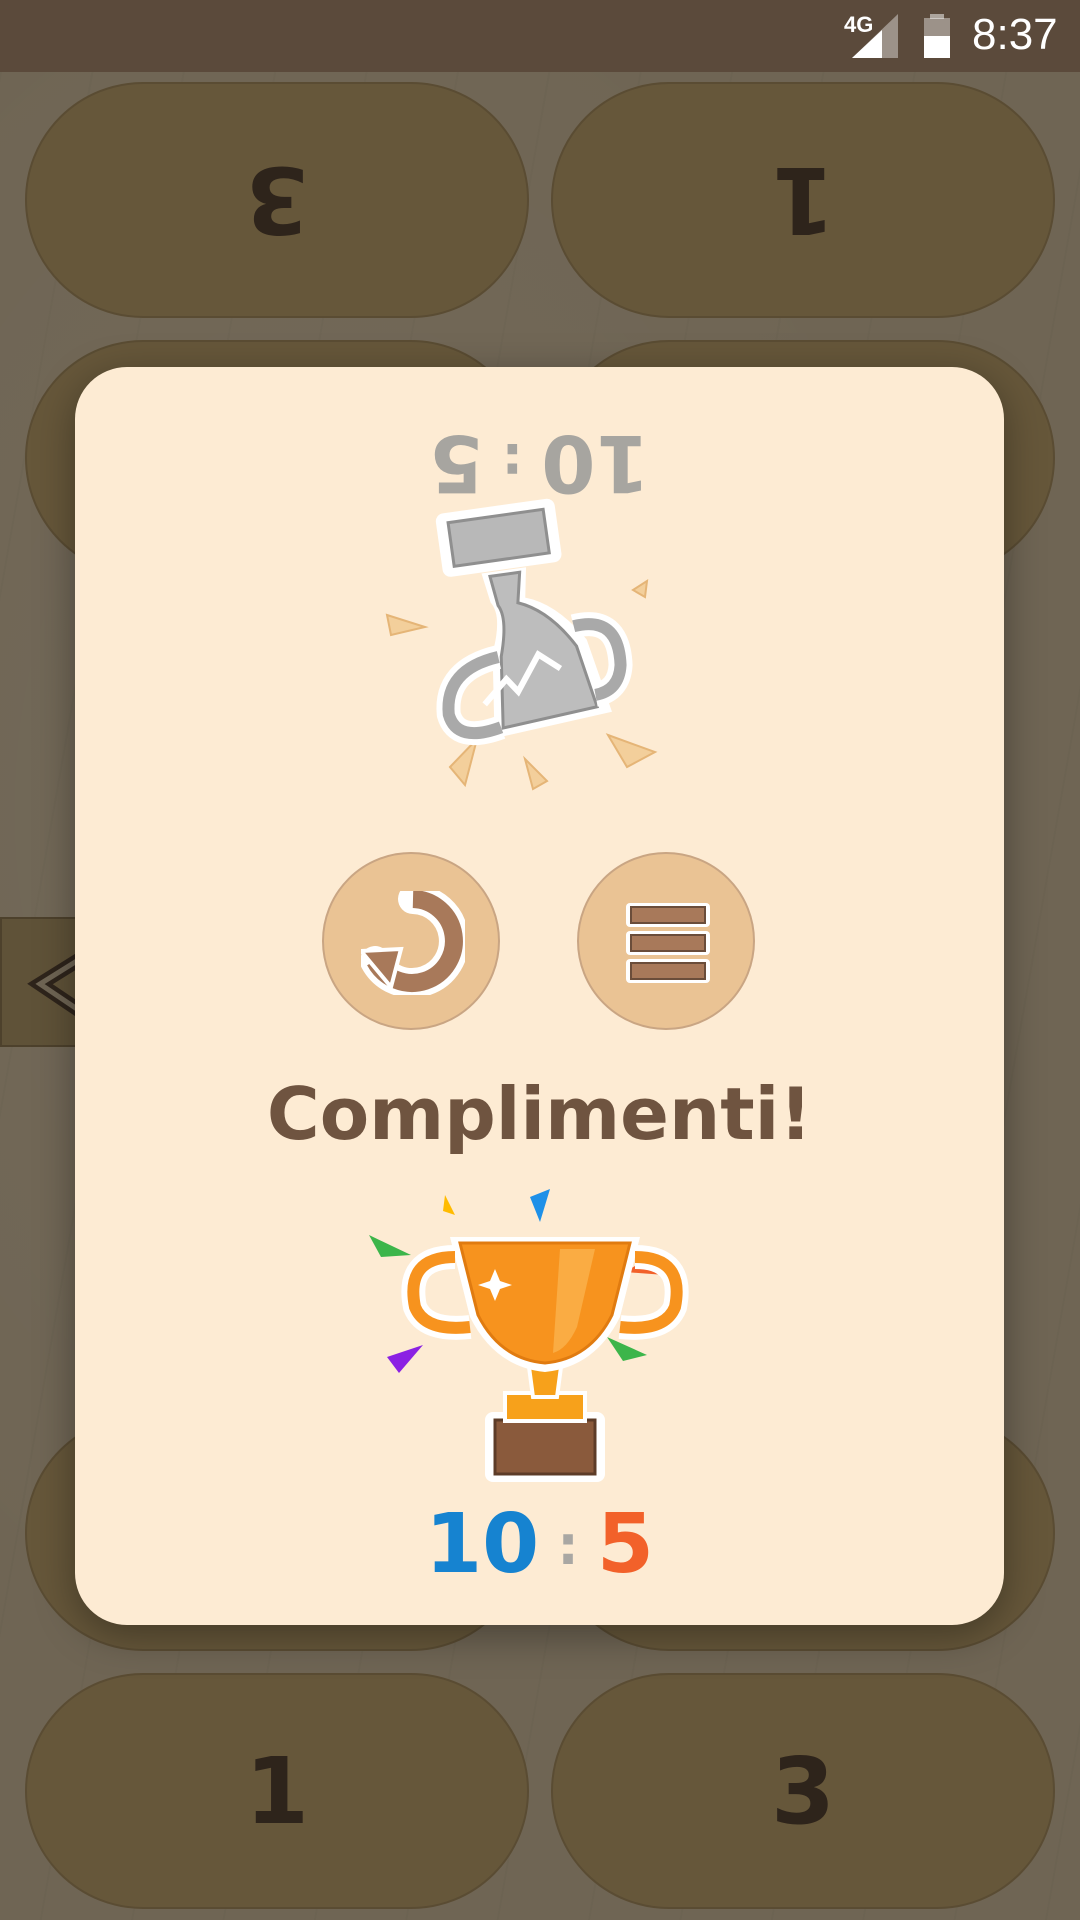  Describe the element at coordinates (277, 200) in the screenshot. I see `tile-top-left: 3` at that location.